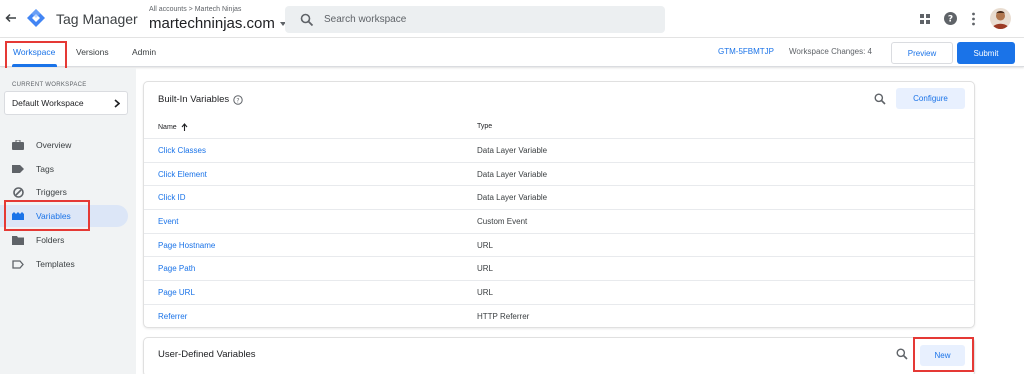  What do you see at coordinates (36, 18) in the screenshot?
I see `tag-manager-logo-icon` at bounding box center [36, 18].